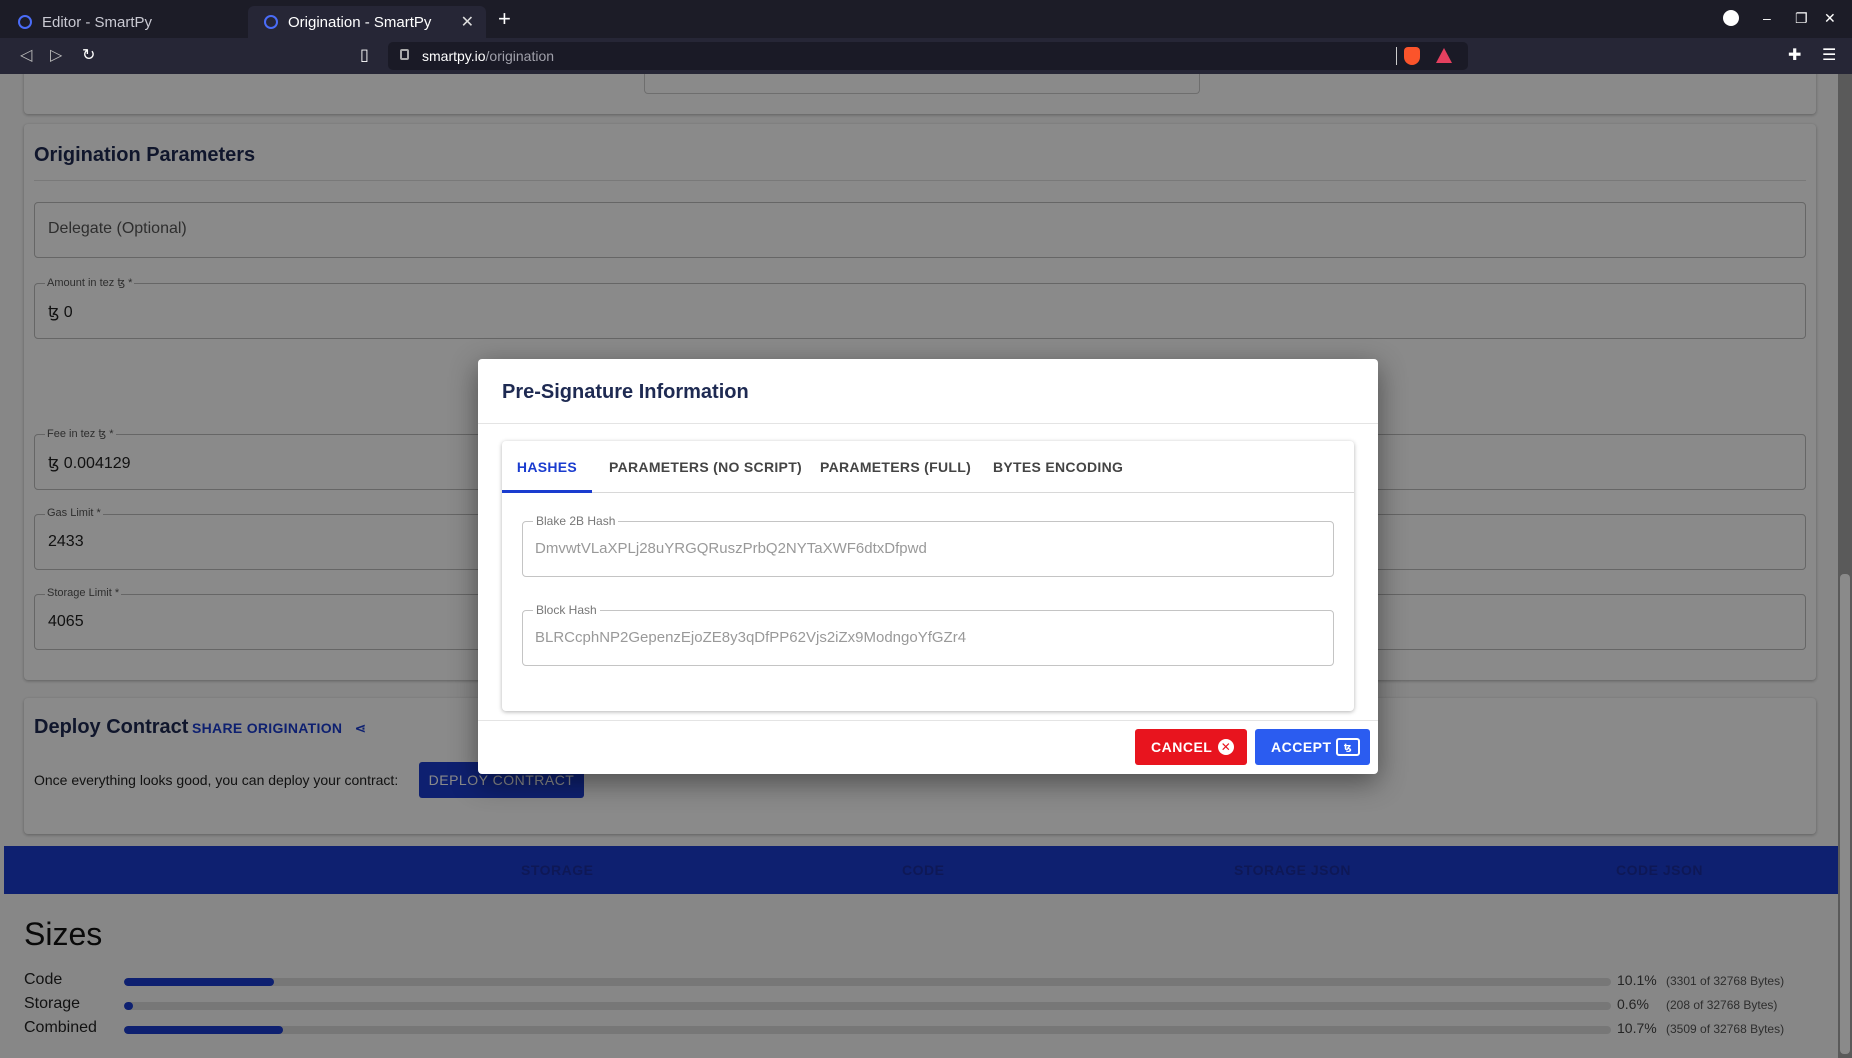 Image resolution: width=1852 pixels, height=1058 pixels. I want to click on profile-menu-icon, so click(1731, 18).